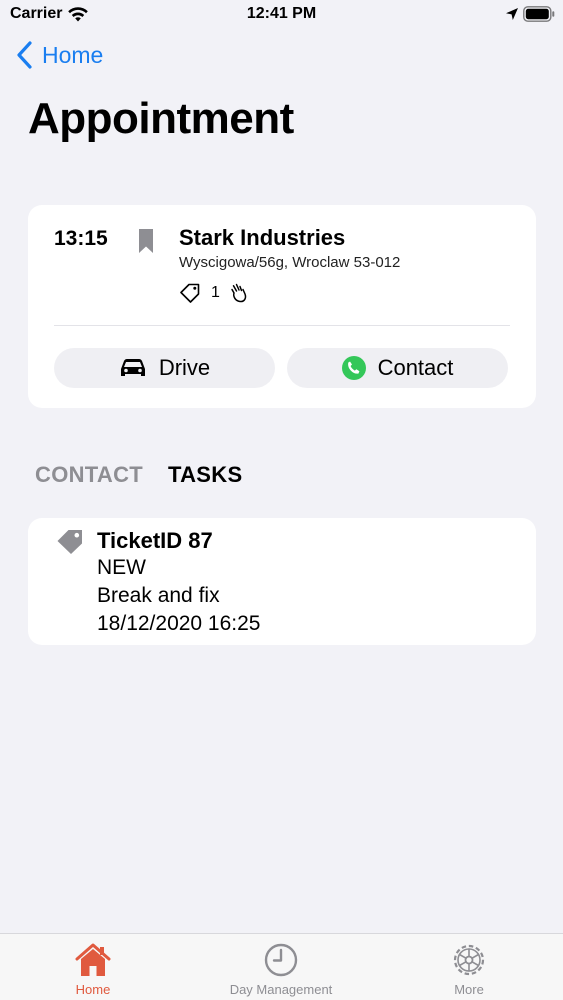 This screenshot has height=1000, width=563. Describe the element at coordinates (158, 595) in the screenshot. I see `task-description: Break and fix` at that location.